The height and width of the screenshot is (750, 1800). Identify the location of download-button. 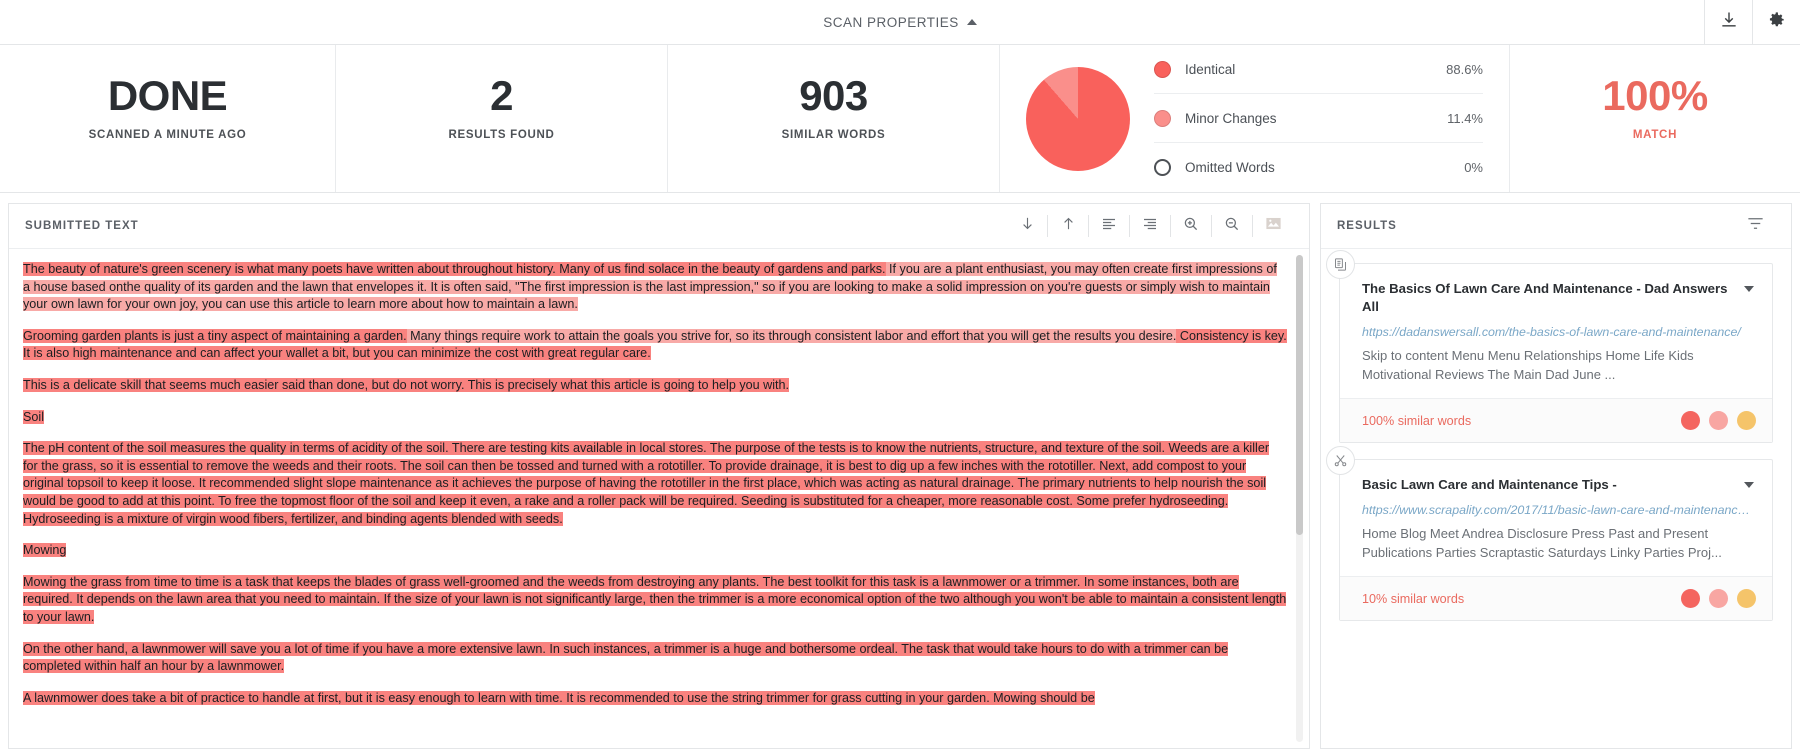
(1728, 22).